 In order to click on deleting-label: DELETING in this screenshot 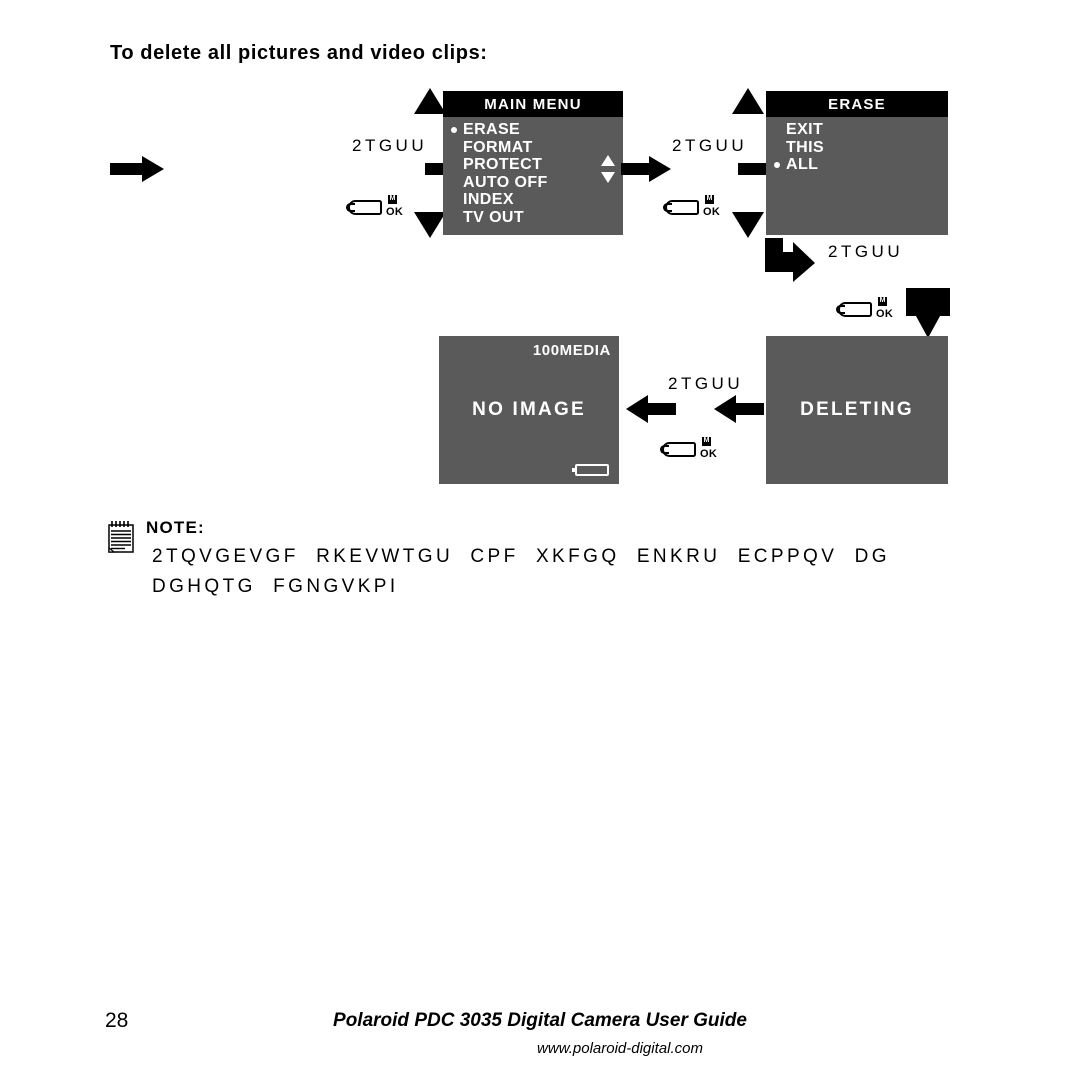, I will do `click(857, 409)`.